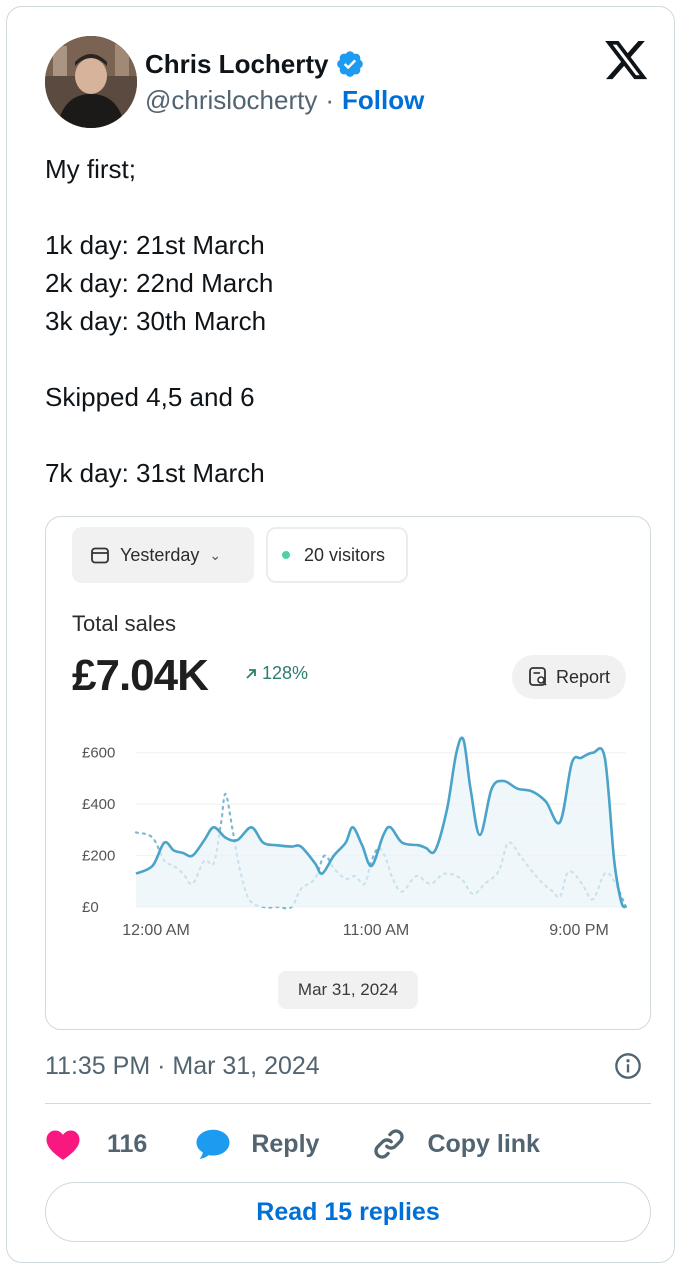 Image resolution: width=679 pixels, height=1269 pixels. Describe the element at coordinates (90, 169) in the screenshot. I see `tweet-line: My first;` at that location.